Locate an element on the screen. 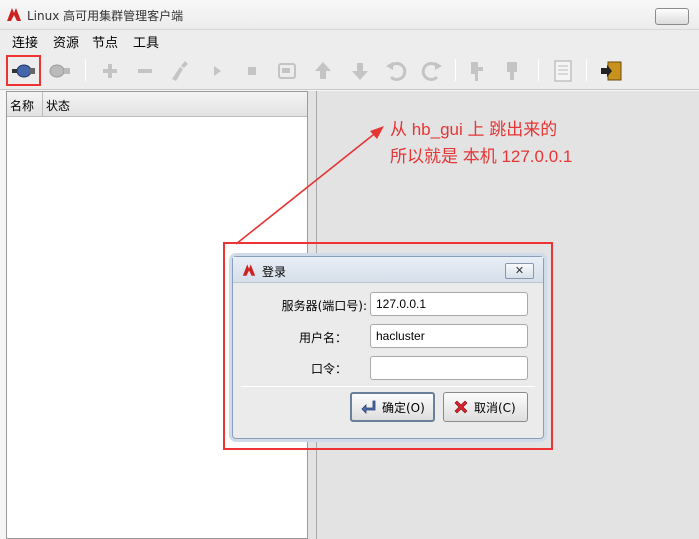 The width and height of the screenshot is (699, 539). standby-icon is located at coordinates (478, 71).